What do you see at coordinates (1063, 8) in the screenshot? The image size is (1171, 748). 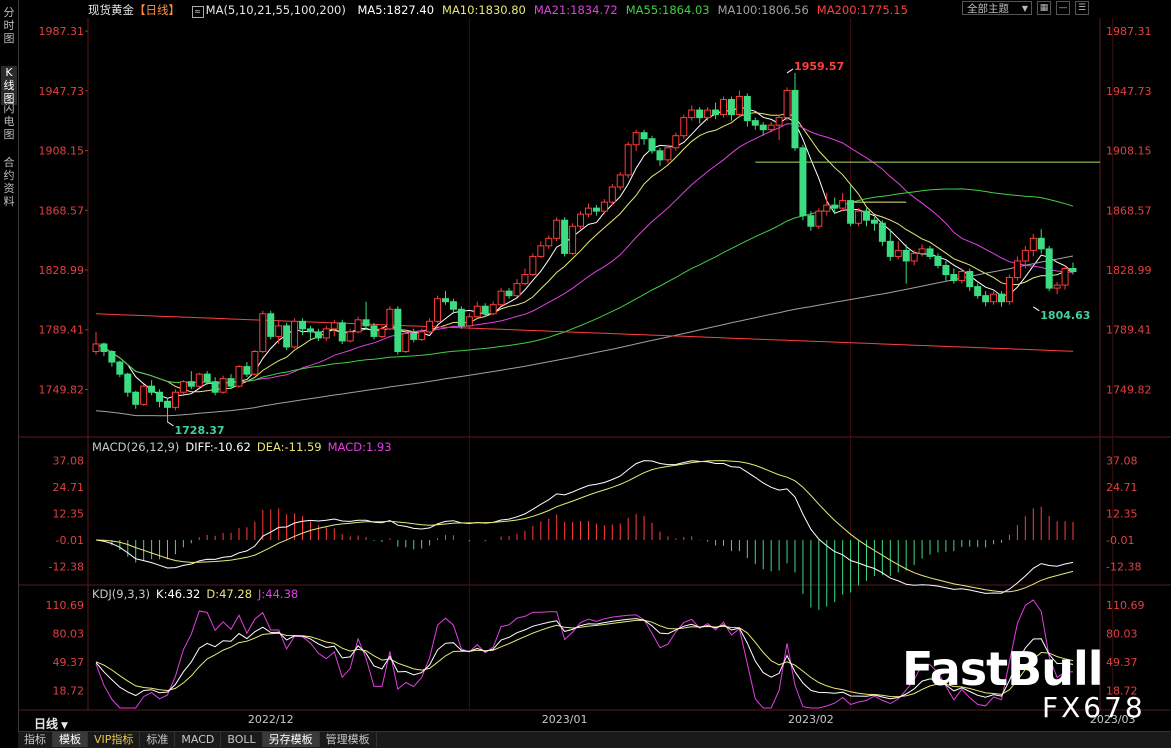 I see `minimize-icon: —` at bounding box center [1063, 8].